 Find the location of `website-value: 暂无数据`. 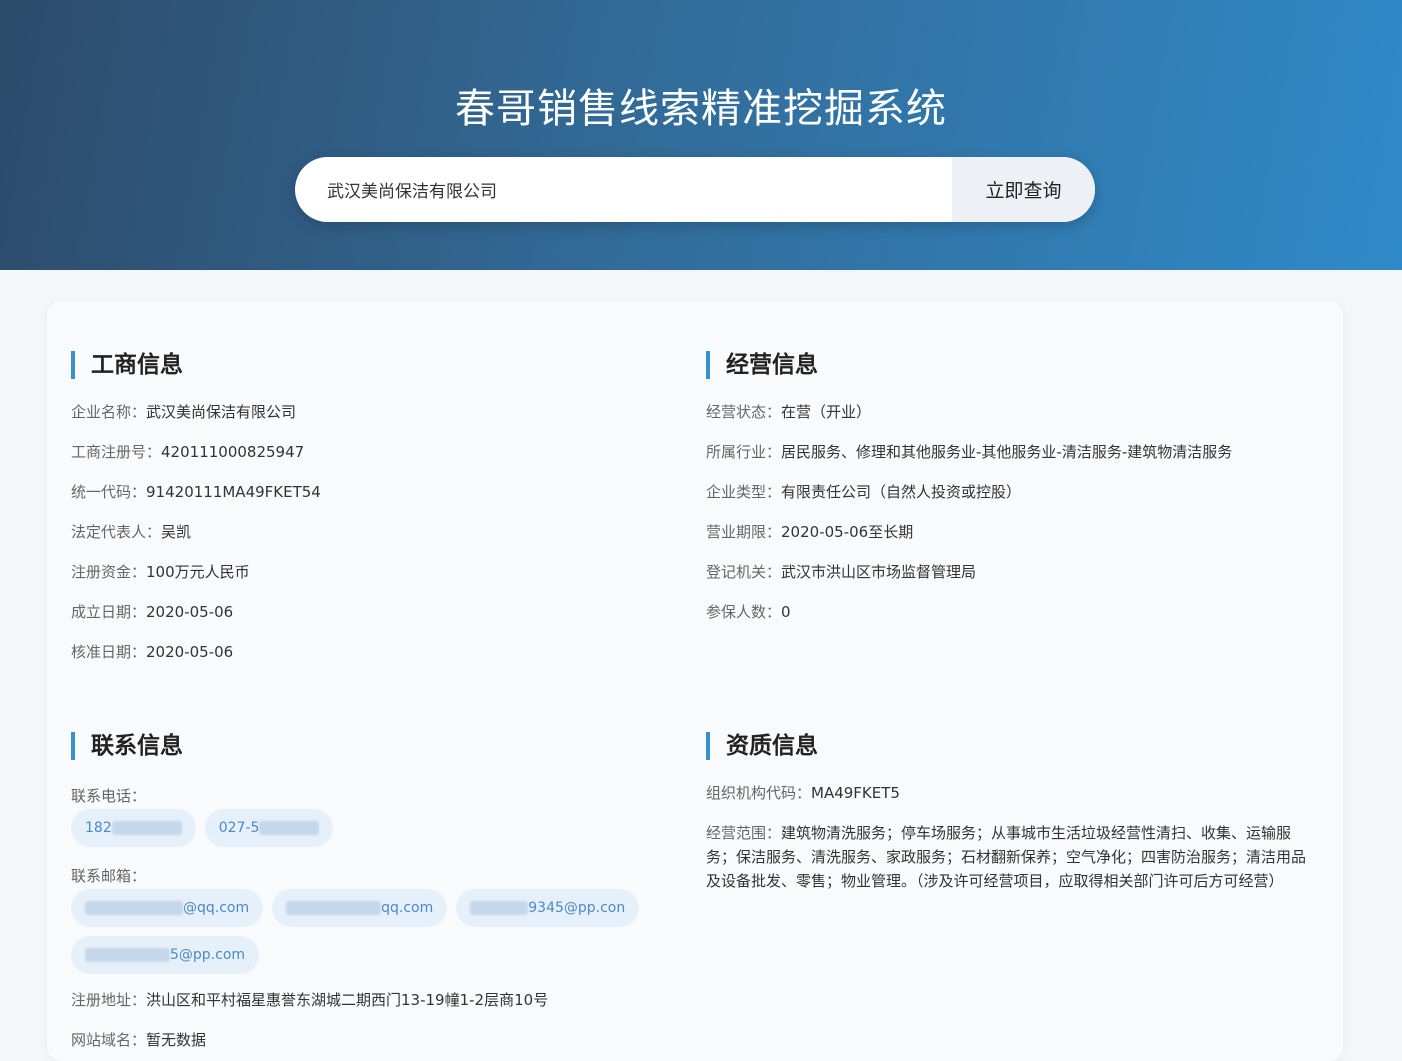

website-value: 暂无数据 is located at coordinates (176, 1040).